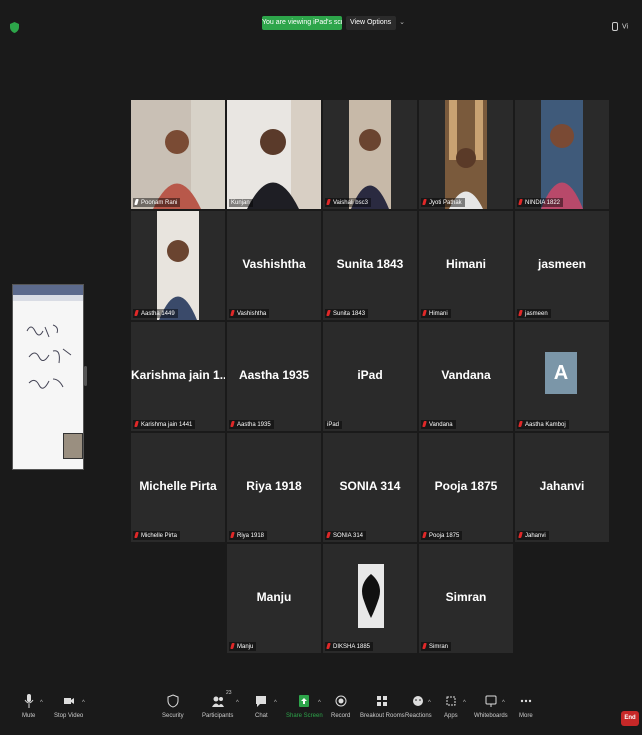  I want to click on more-icon, so click(526, 701).